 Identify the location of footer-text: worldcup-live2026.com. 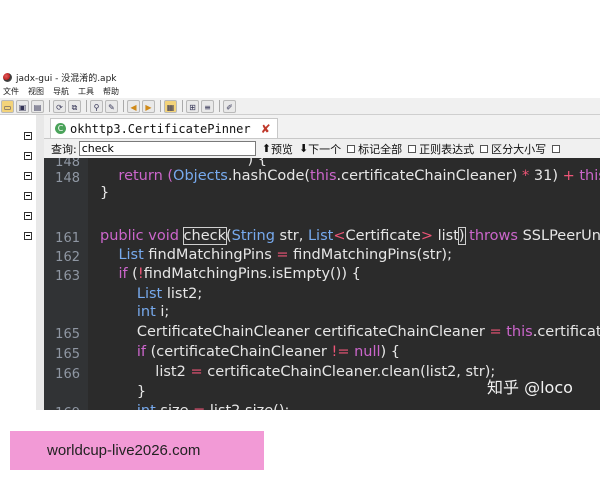
(124, 450).